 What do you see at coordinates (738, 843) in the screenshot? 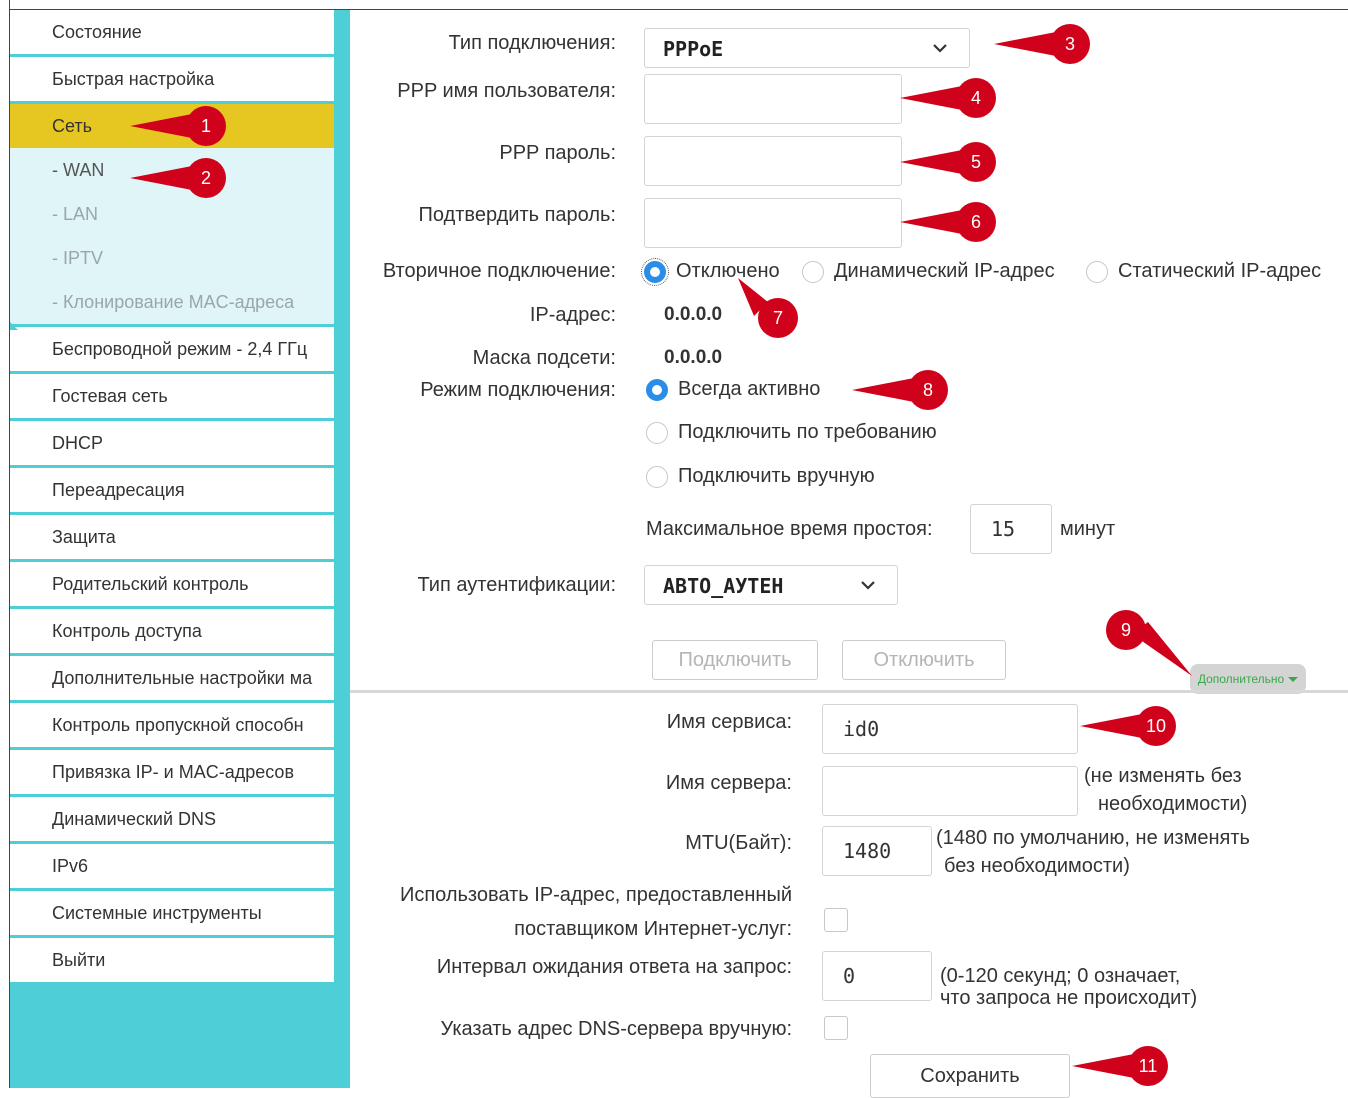
I see `mtu-label: MTU(Байт):` at bounding box center [738, 843].